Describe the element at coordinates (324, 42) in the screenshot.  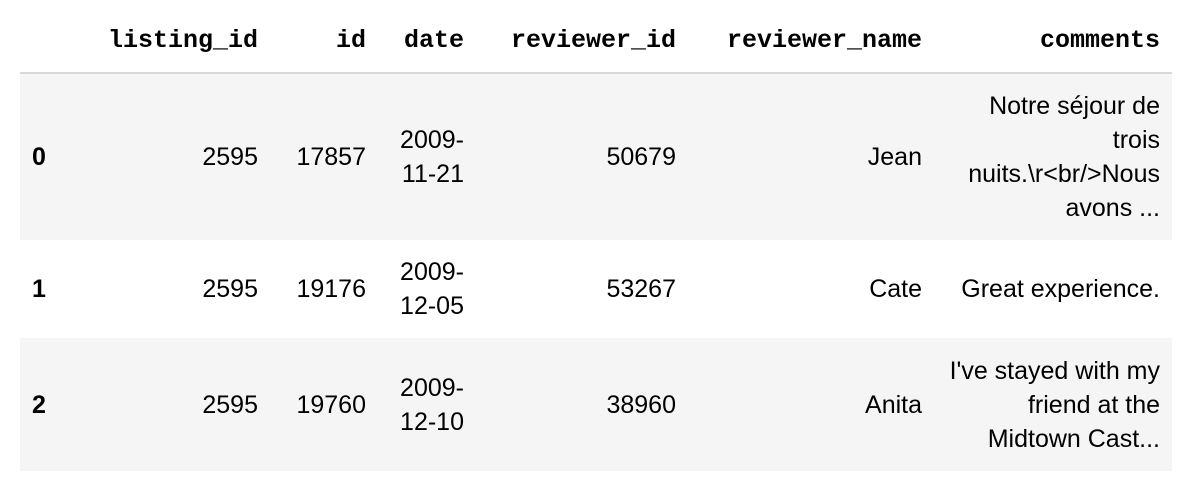
I see `header-id: id` at that location.